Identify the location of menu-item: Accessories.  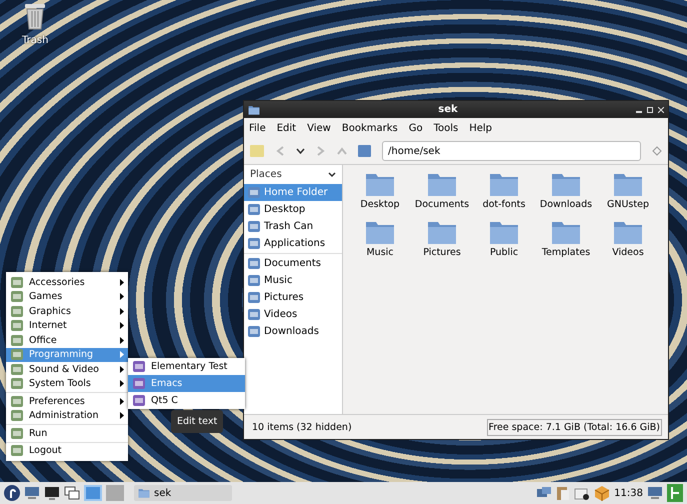
(67, 282).